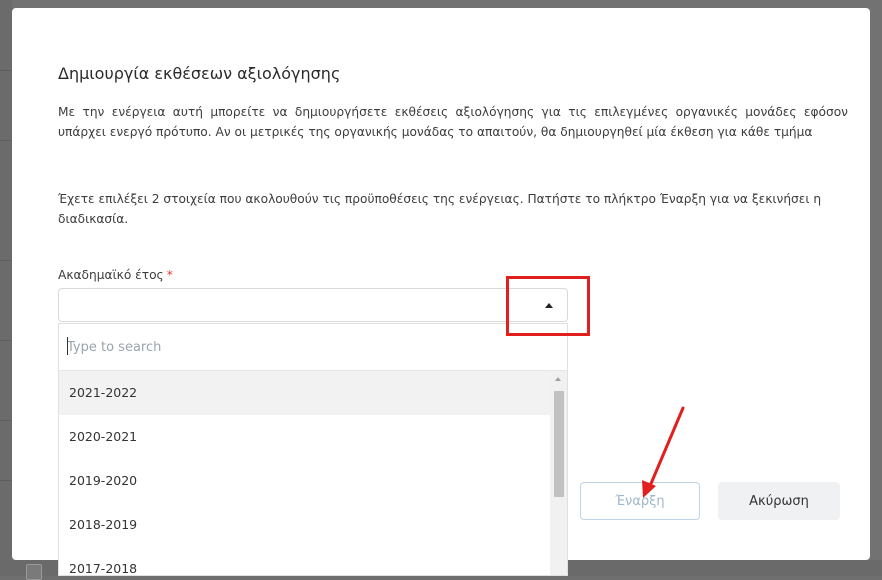 The image size is (882, 580). I want to click on dropdown-option: 2020-2021, so click(305, 437).